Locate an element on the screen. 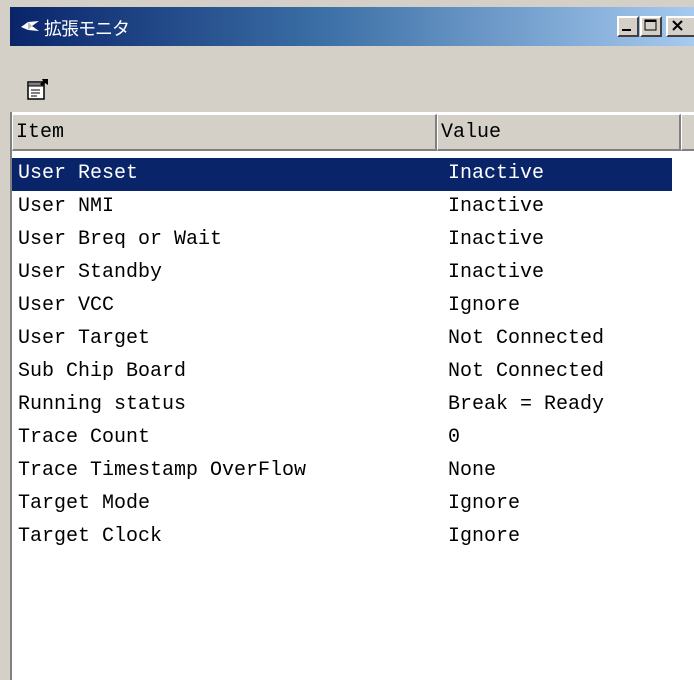 The image size is (694, 680). list-row: User Reset Inactive is located at coordinates (342, 174).